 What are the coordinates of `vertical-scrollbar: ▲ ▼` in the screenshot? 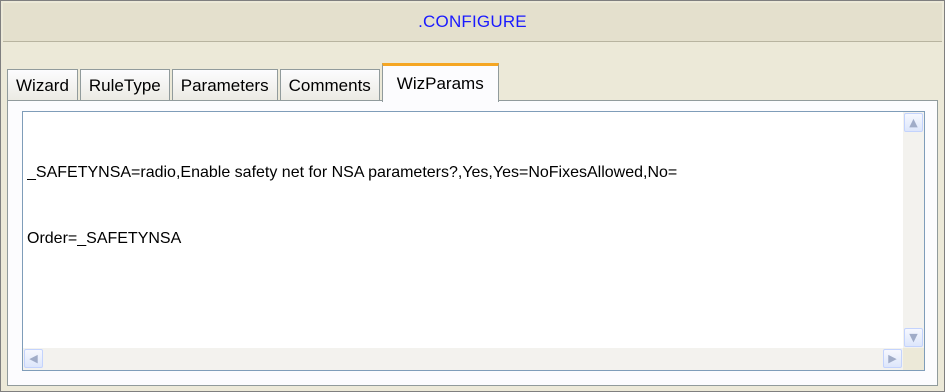 It's located at (913, 230).